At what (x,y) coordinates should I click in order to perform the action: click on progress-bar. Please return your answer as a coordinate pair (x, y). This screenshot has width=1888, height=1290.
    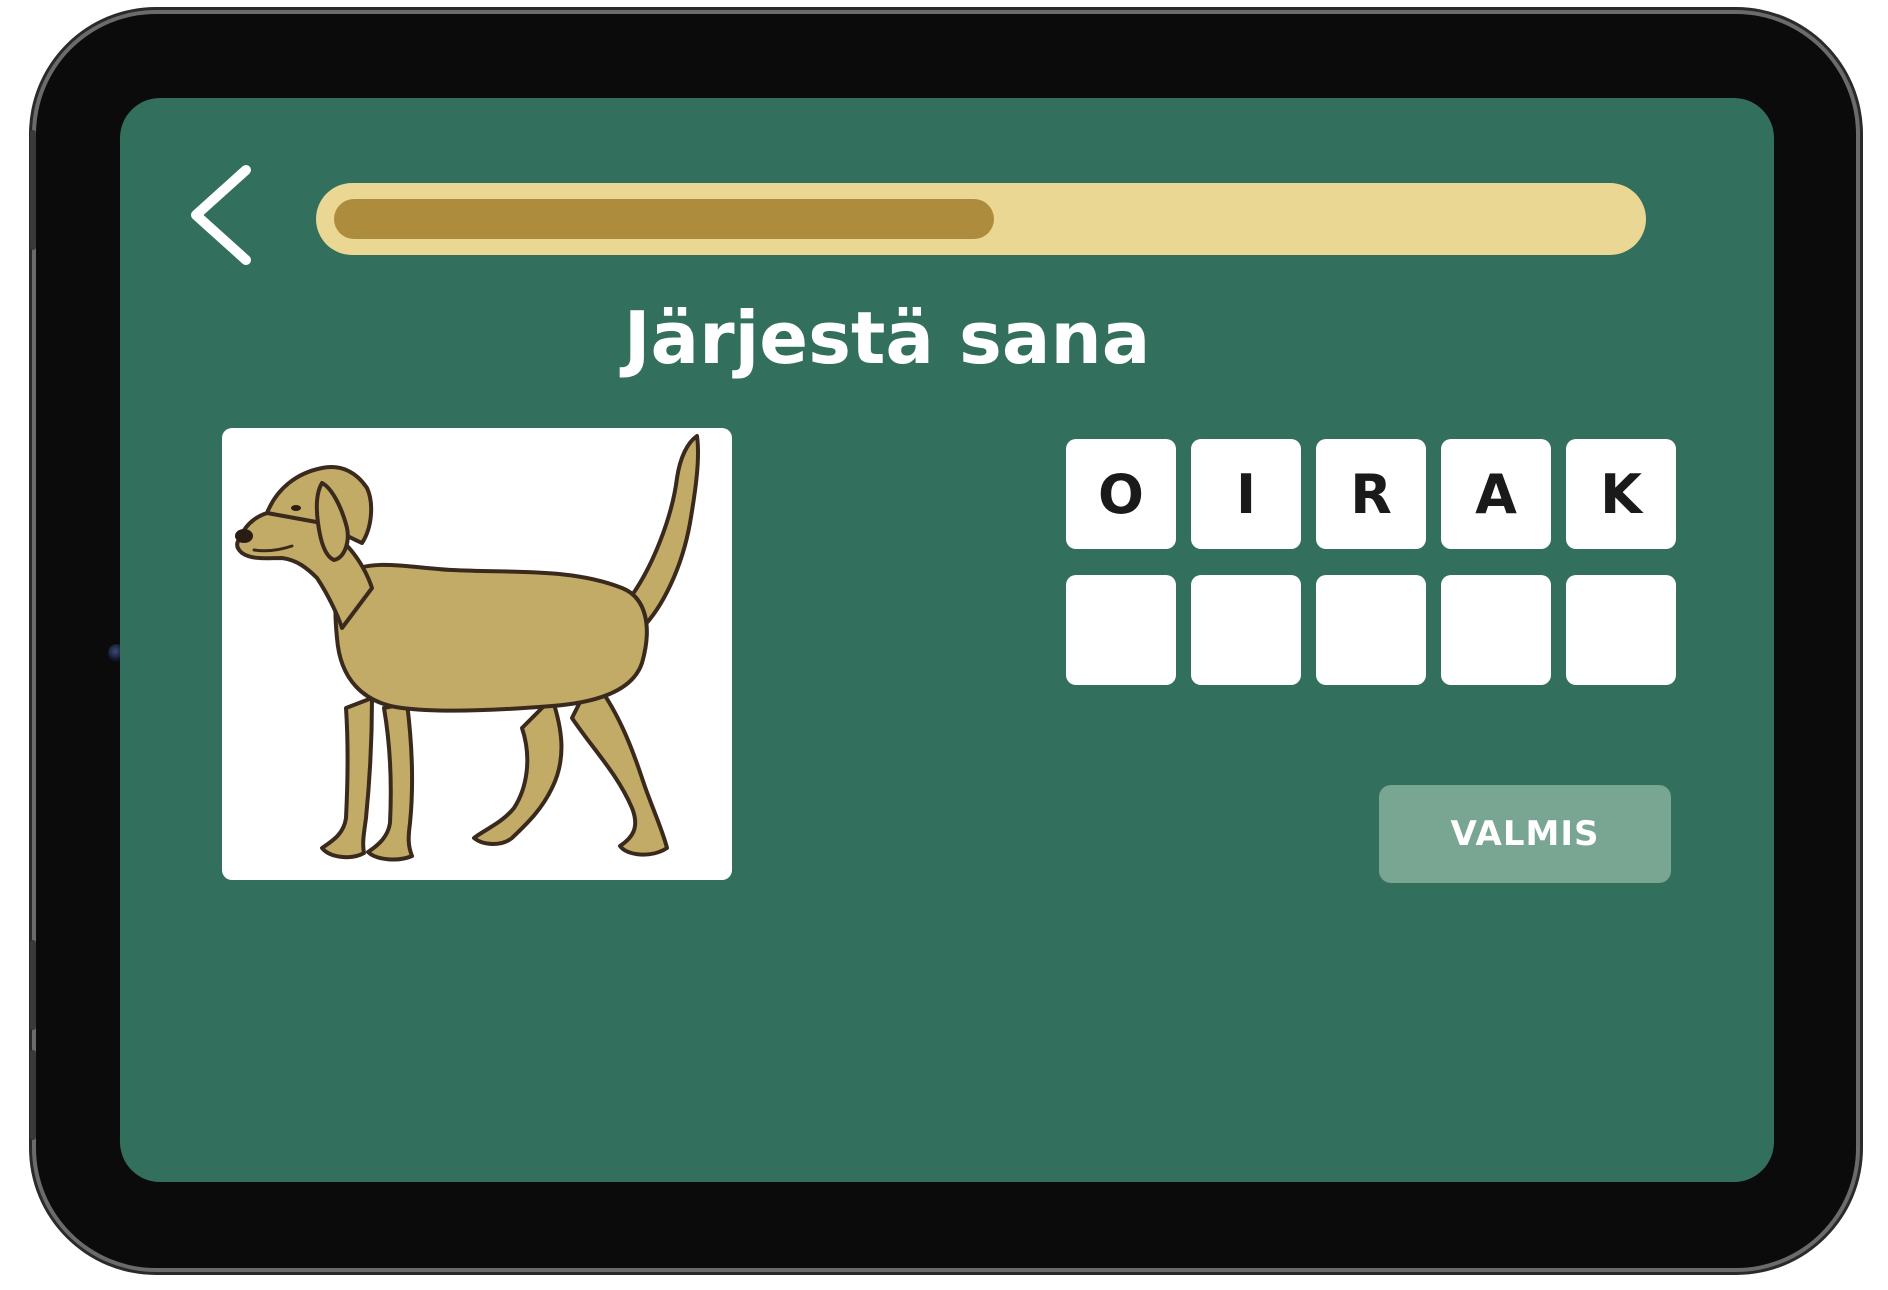
    Looking at the image, I should click on (981, 219).